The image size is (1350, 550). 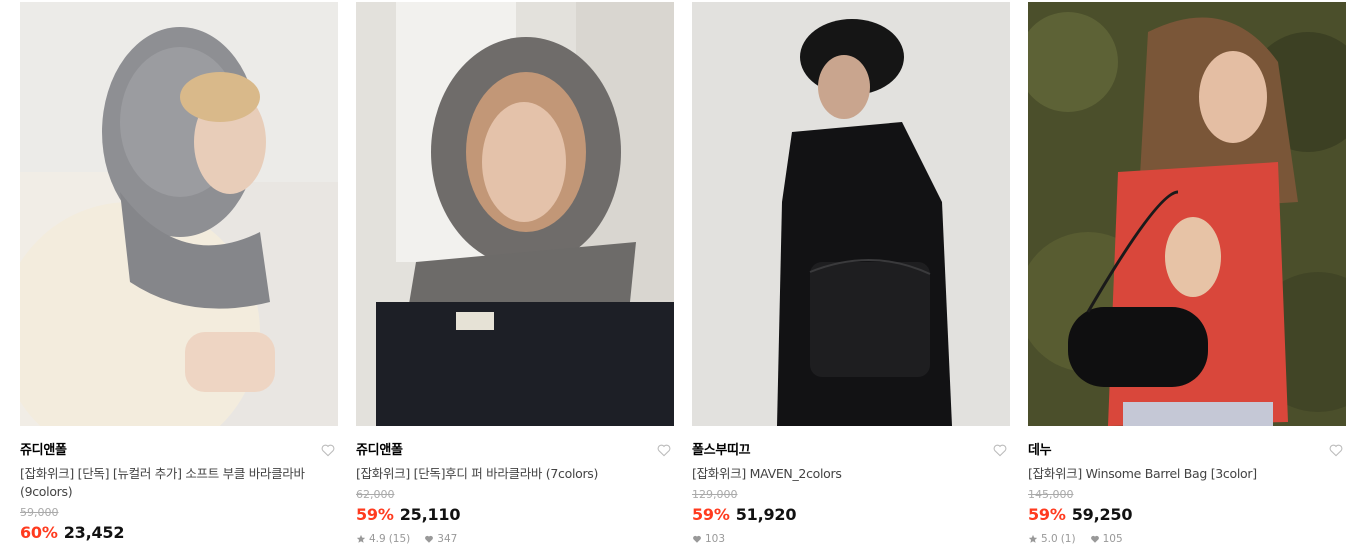 I want to click on sale-price: 59,250, so click(x=1102, y=514).